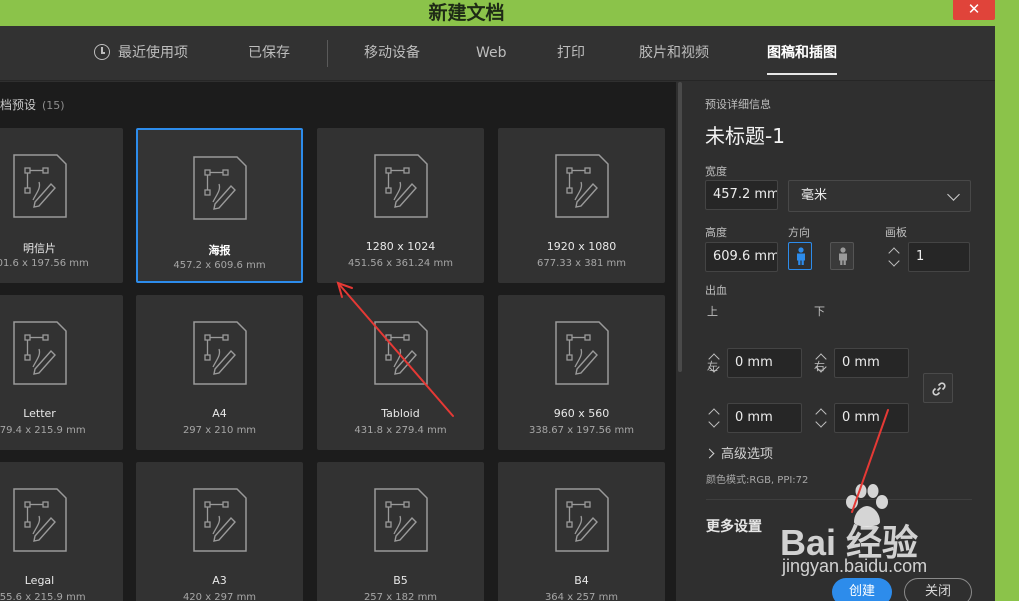  I want to click on preset-card: B5 257 x 182 mm, so click(400, 531).